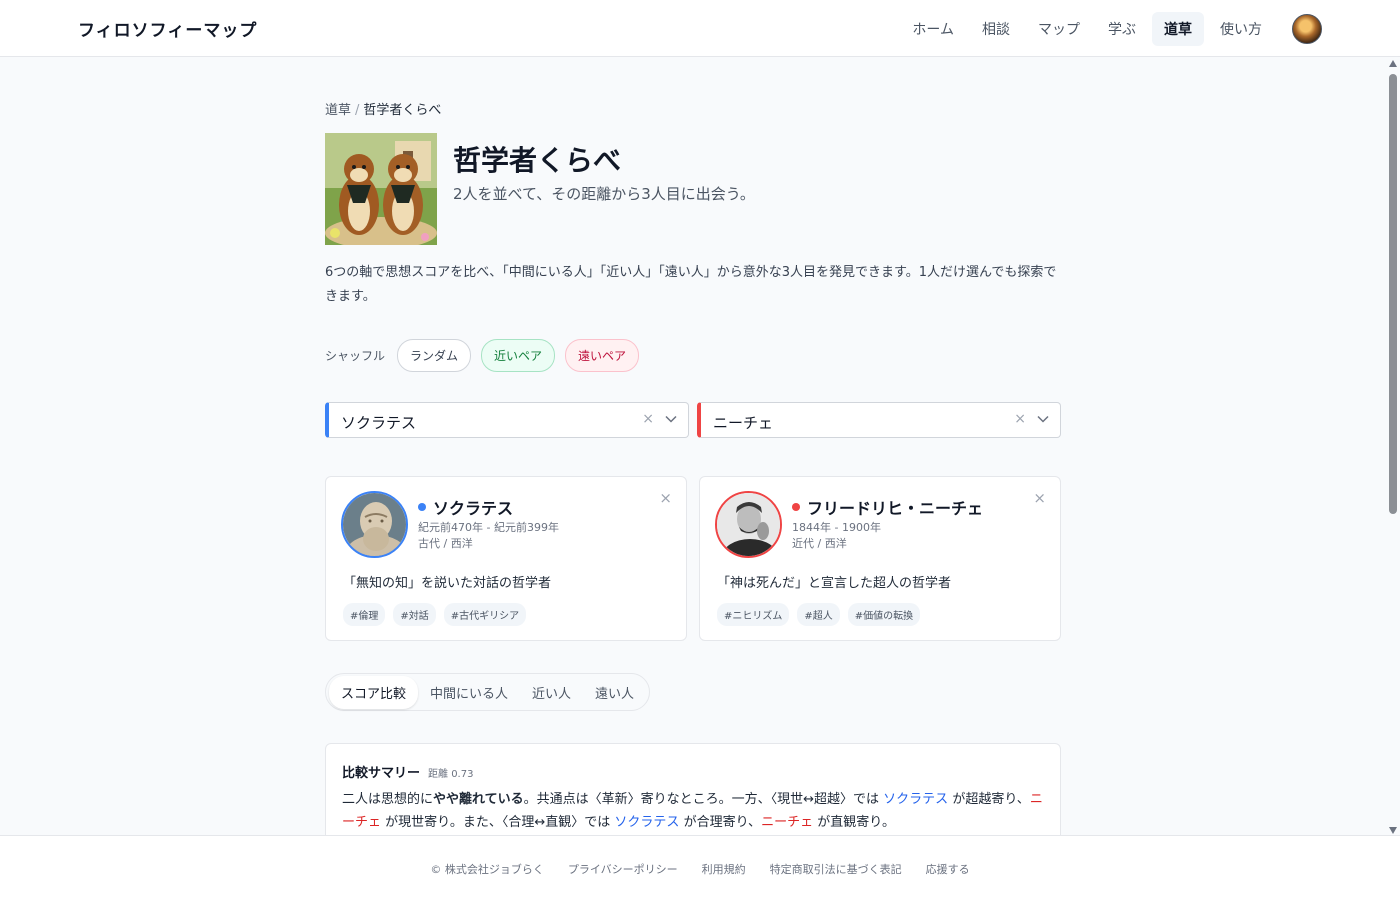  What do you see at coordinates (364, 614) in the screenshot?
I see `tag: #倫理` at bounding box center [364, 614].